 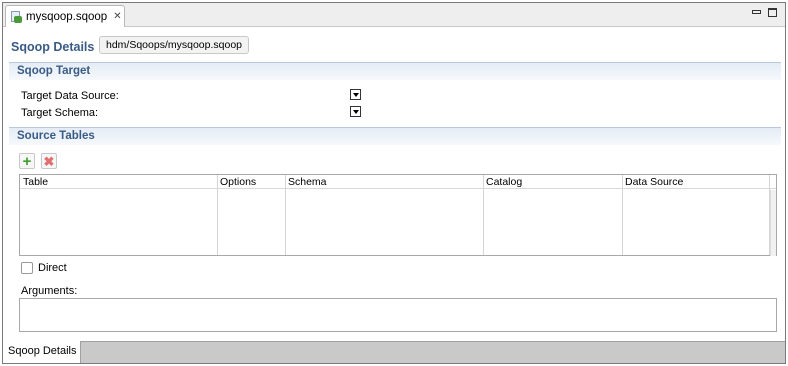 What do you see at coordinates (756, 12) in the screenshot?
I see `minimize-icon` at bounding box center [756, 12].